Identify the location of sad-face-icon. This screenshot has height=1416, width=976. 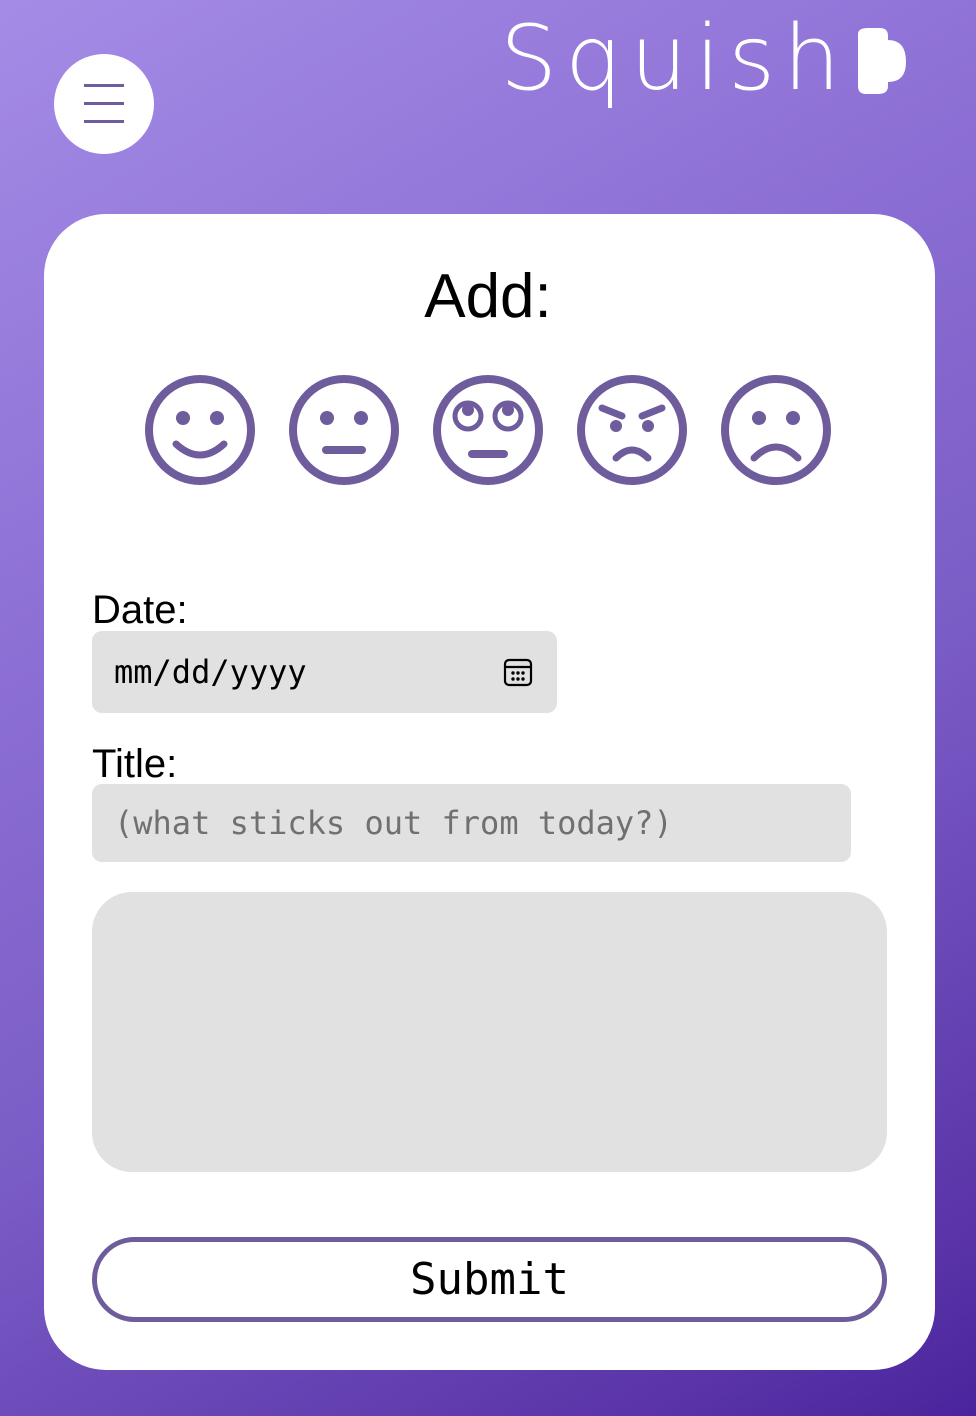
(776, 430).